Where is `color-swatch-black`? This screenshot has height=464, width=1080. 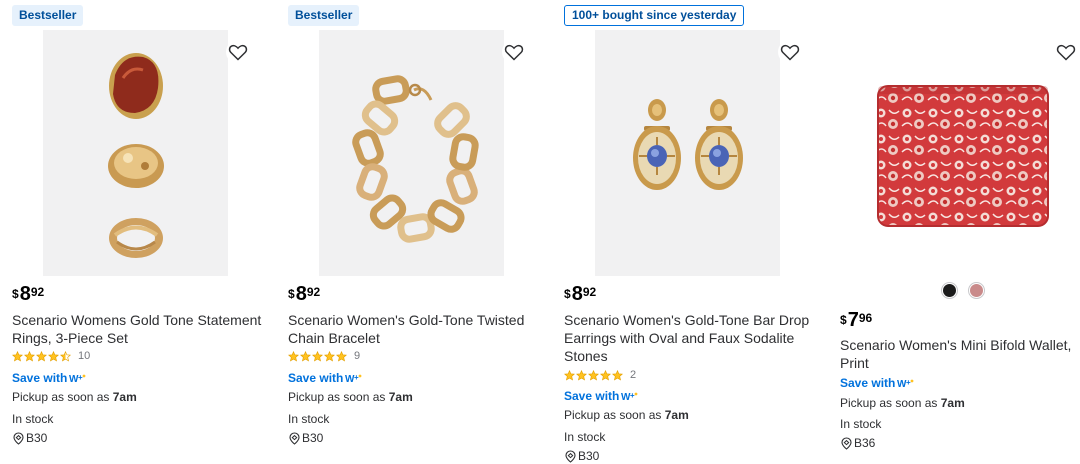
color-swatch-black is located at coordinates (949, 290).